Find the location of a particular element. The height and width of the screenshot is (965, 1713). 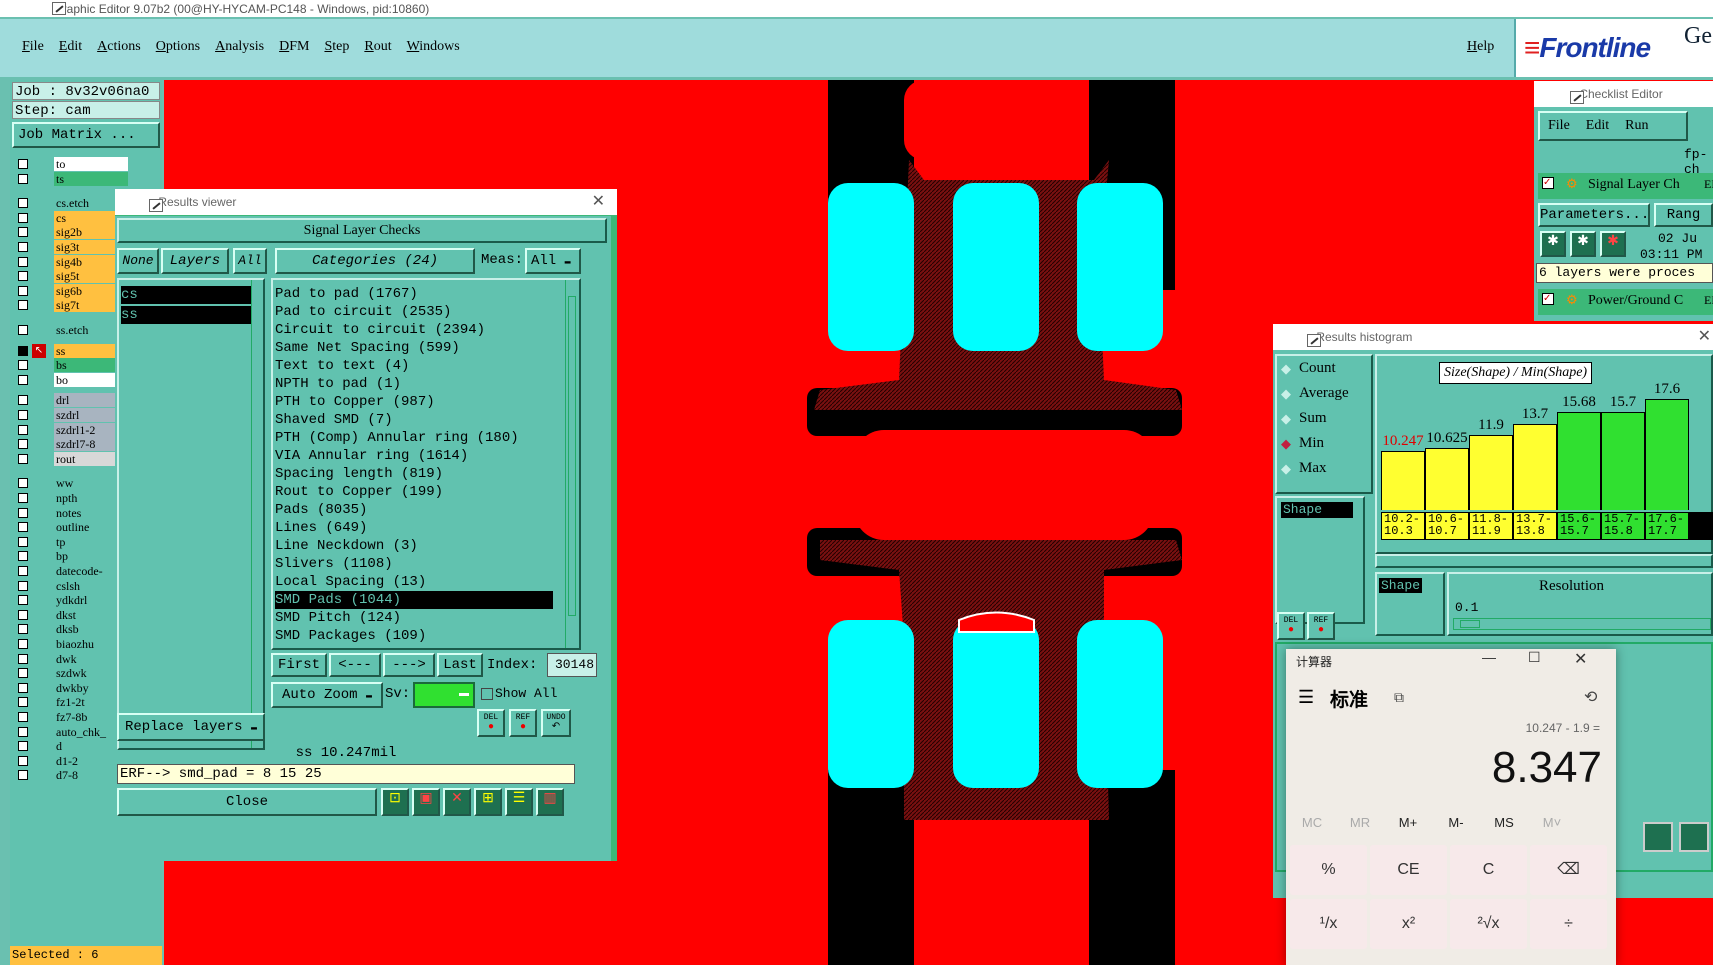

category-item: Circuit to circuit (2394) is located at coordinates (414, 330).